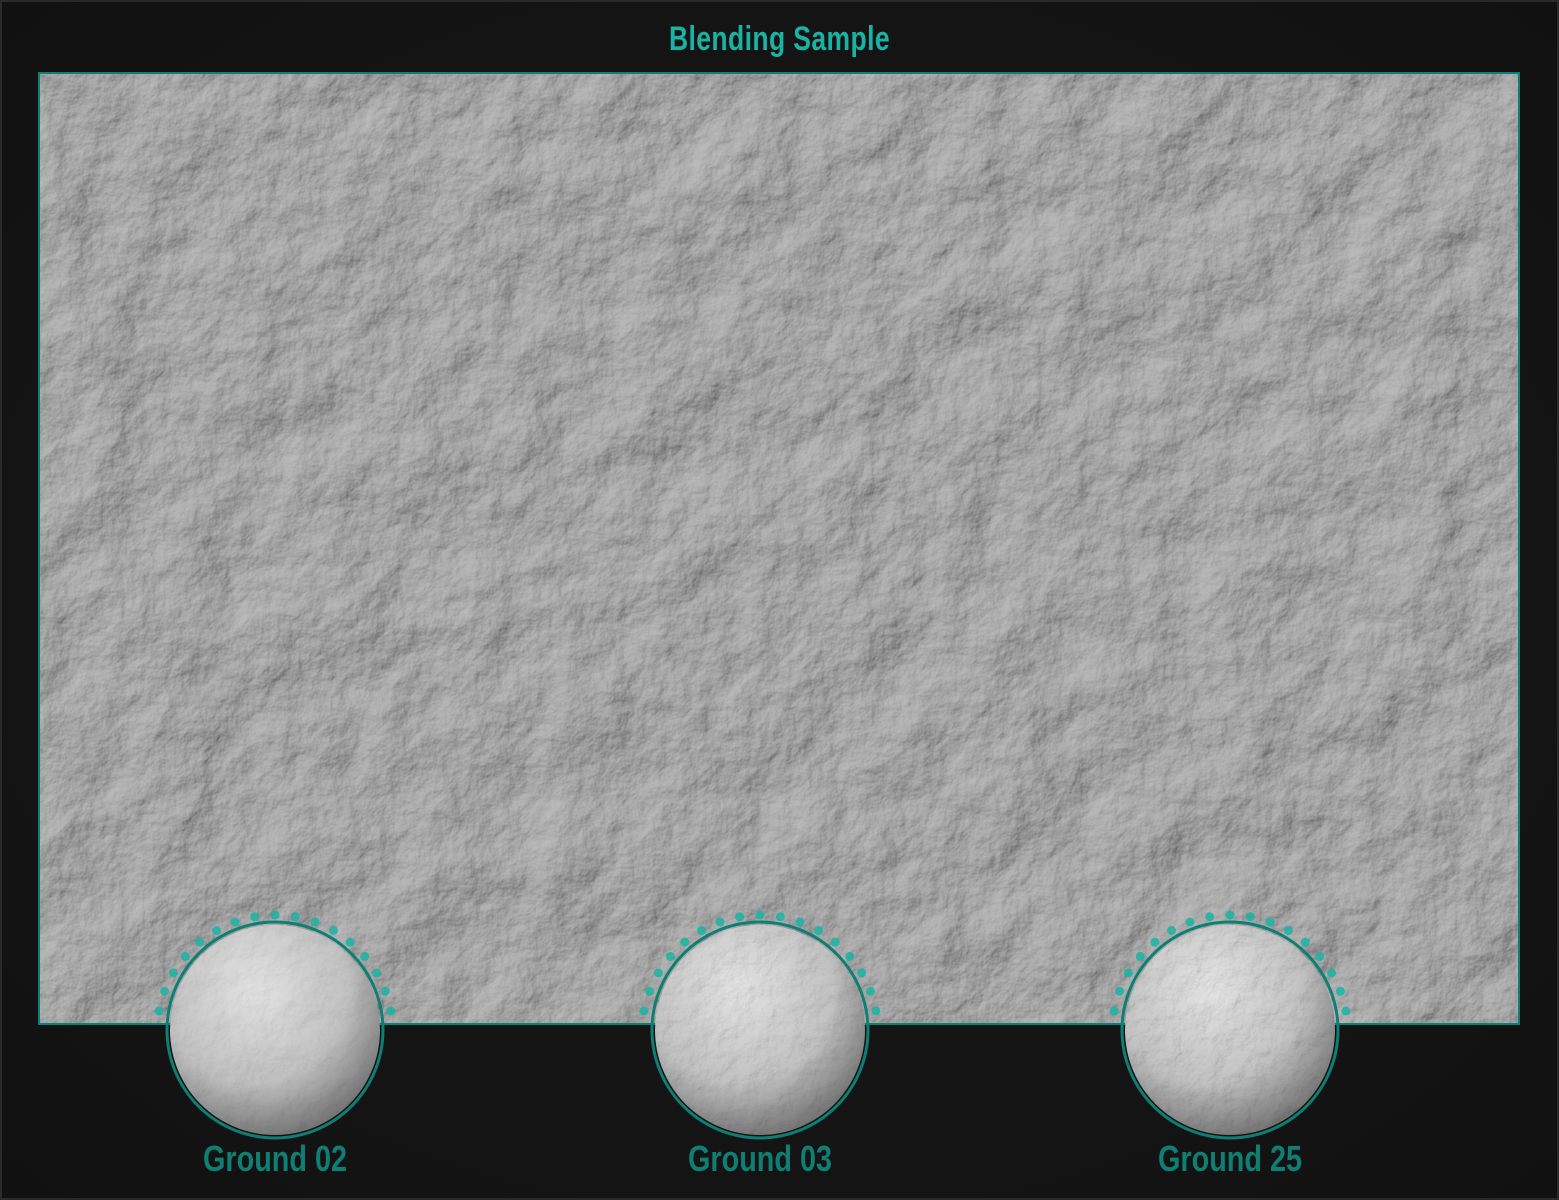 This screenshot has height=1200, width=1559. What do you see at coordinates (1230, 1158) in the screenshot?
I see `brush-label-ground-25: Ground 25` at bounding box center [1230, 1158].